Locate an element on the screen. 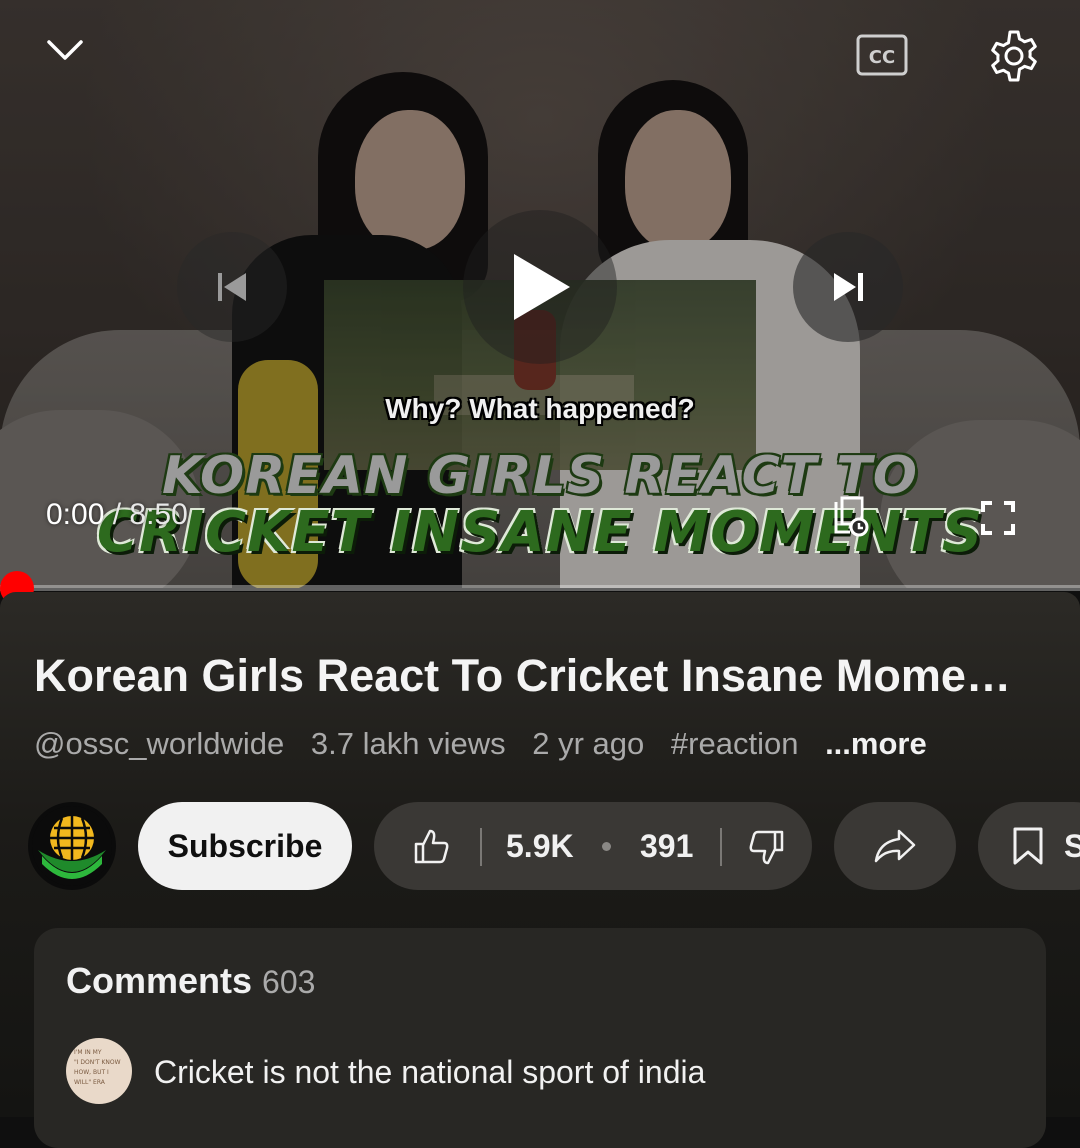 This screenshot has width=1080, height=1148. gear-icon is located at coordinates (1014, 56).